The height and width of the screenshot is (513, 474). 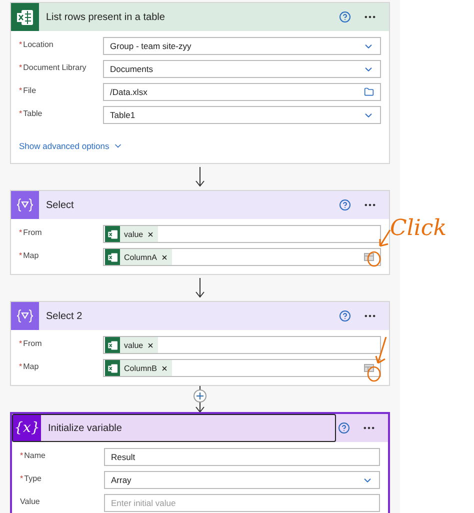 I want to click on field-value: Documents, so click(x=132, y=69).